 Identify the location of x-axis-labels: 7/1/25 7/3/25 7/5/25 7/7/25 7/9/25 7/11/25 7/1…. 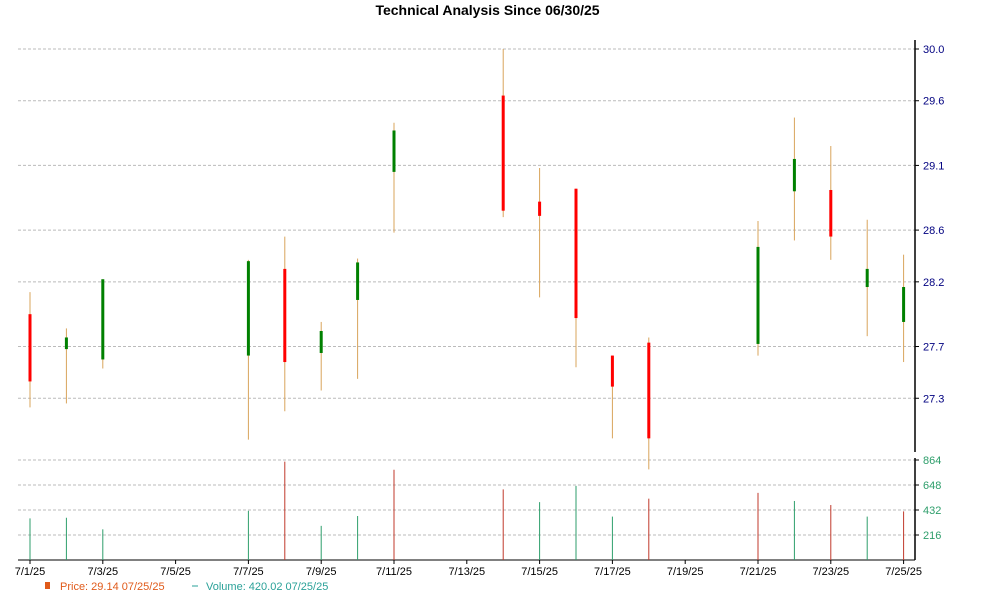
(468, 569).